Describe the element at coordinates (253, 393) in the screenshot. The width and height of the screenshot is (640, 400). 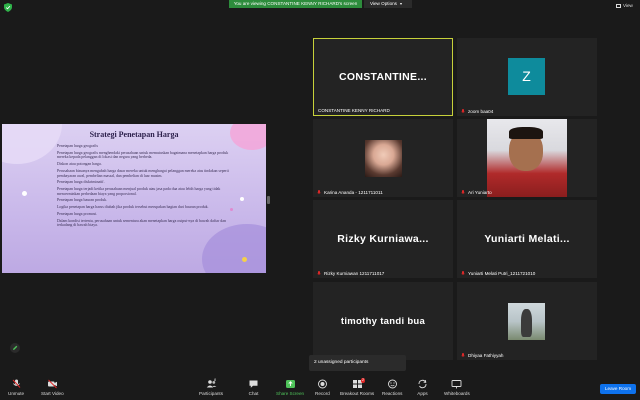
I see `chat-label: Chat` at that location.